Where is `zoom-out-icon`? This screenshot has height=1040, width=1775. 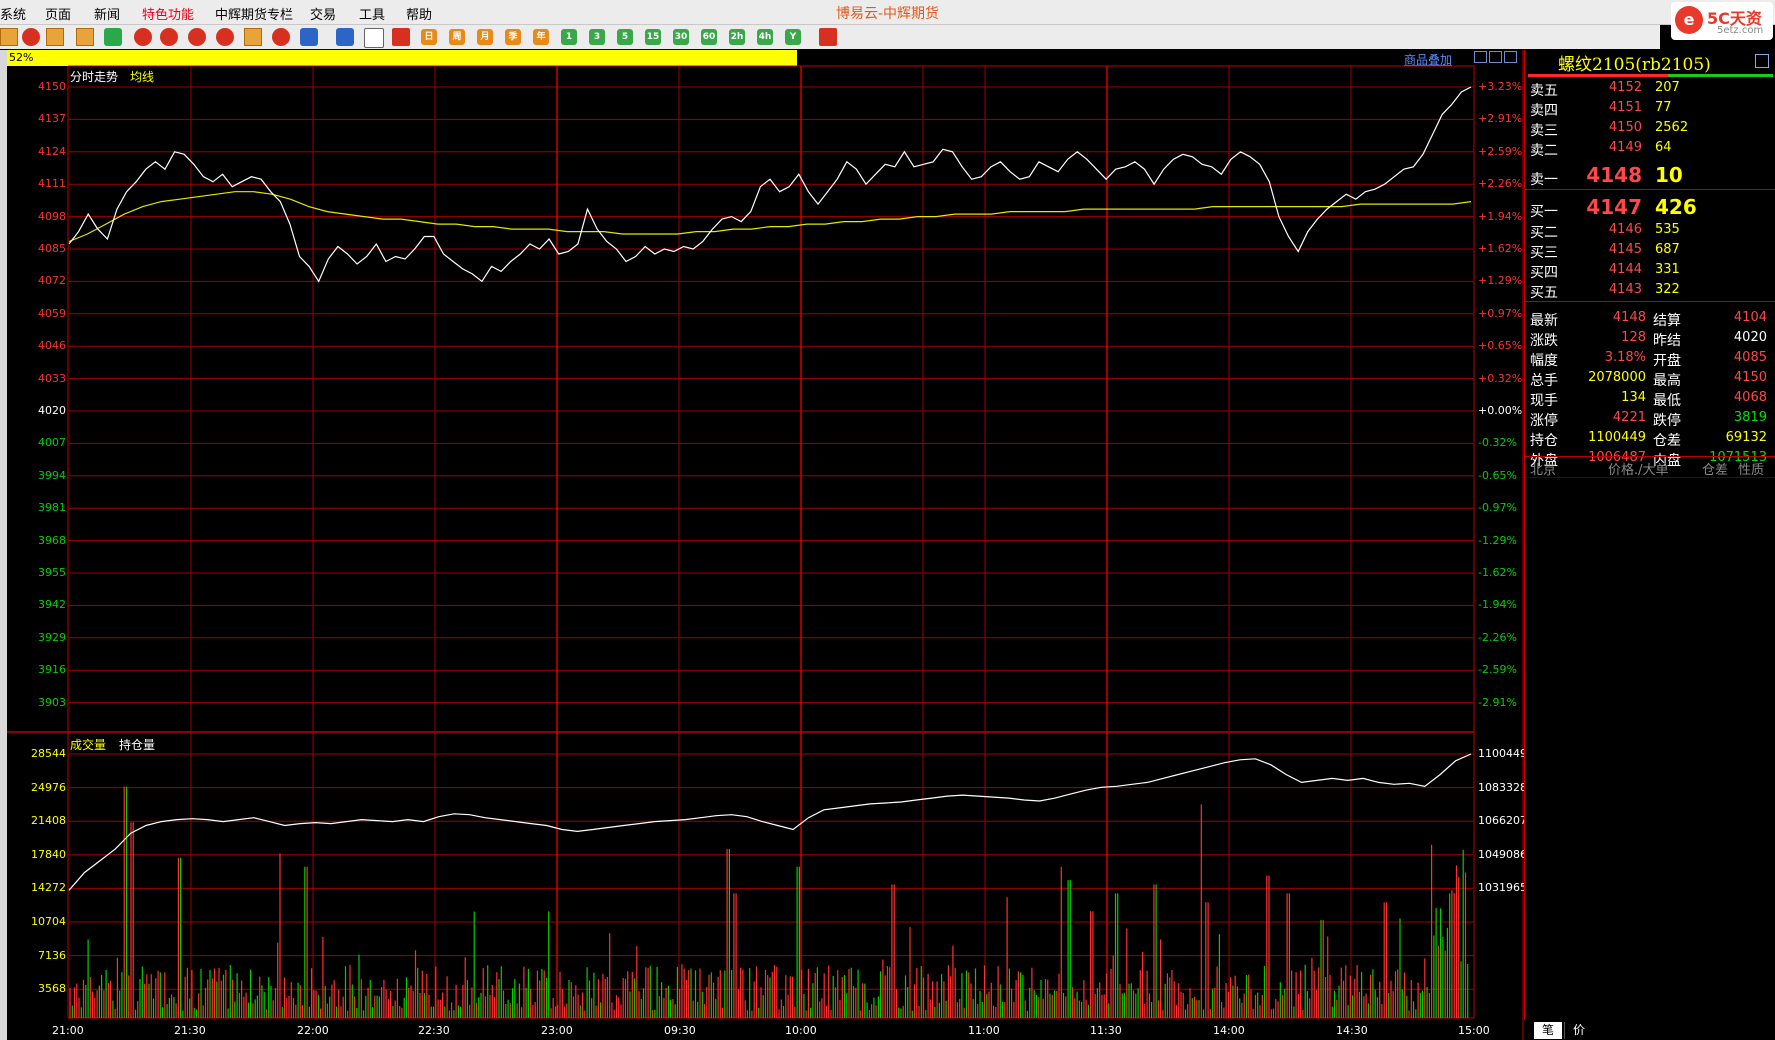 zoom-out-icon is located at coordinates (169, 37).